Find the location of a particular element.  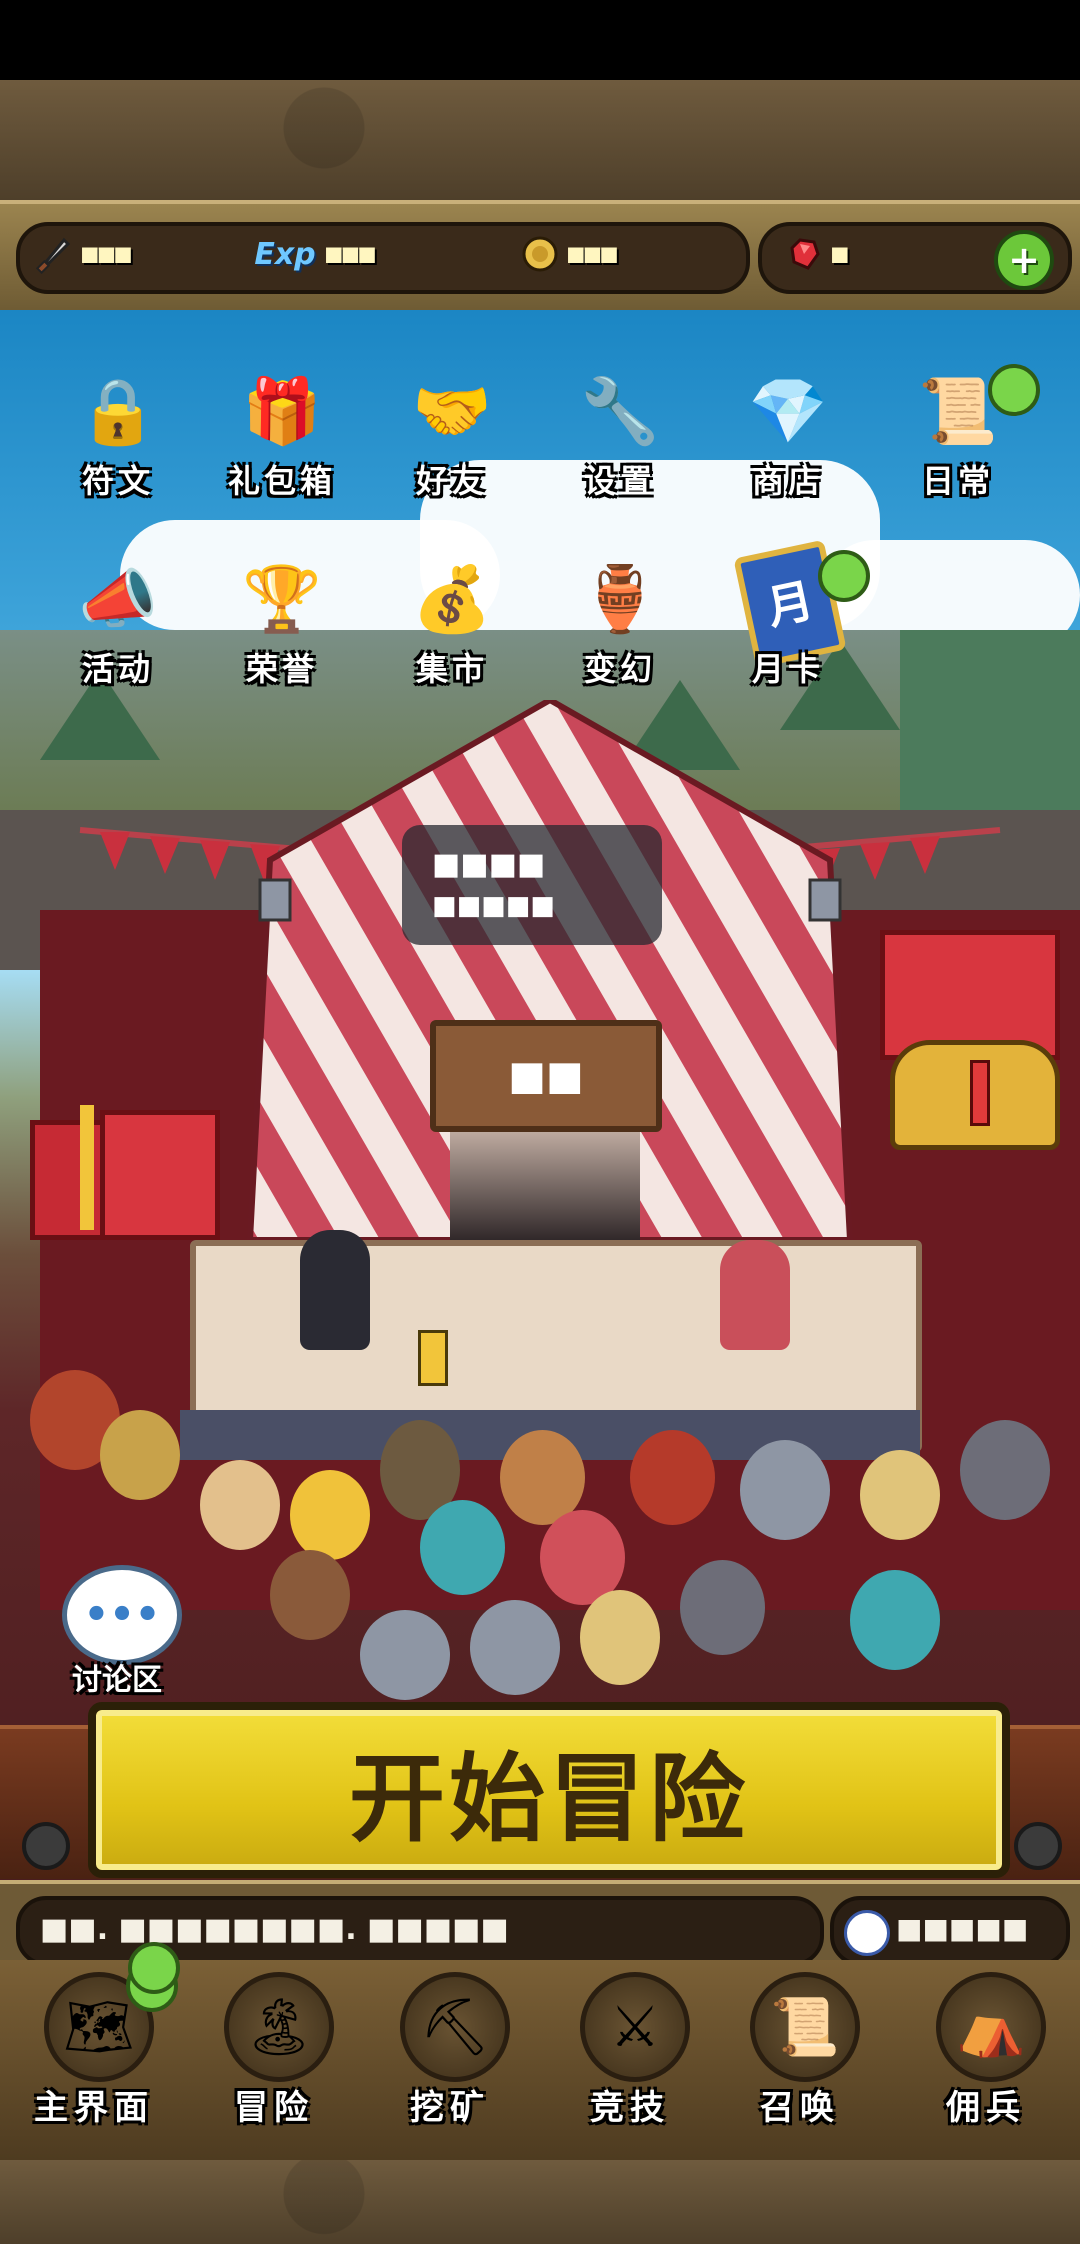

attack-value: ■■■ is located at coordinates (107, 254).